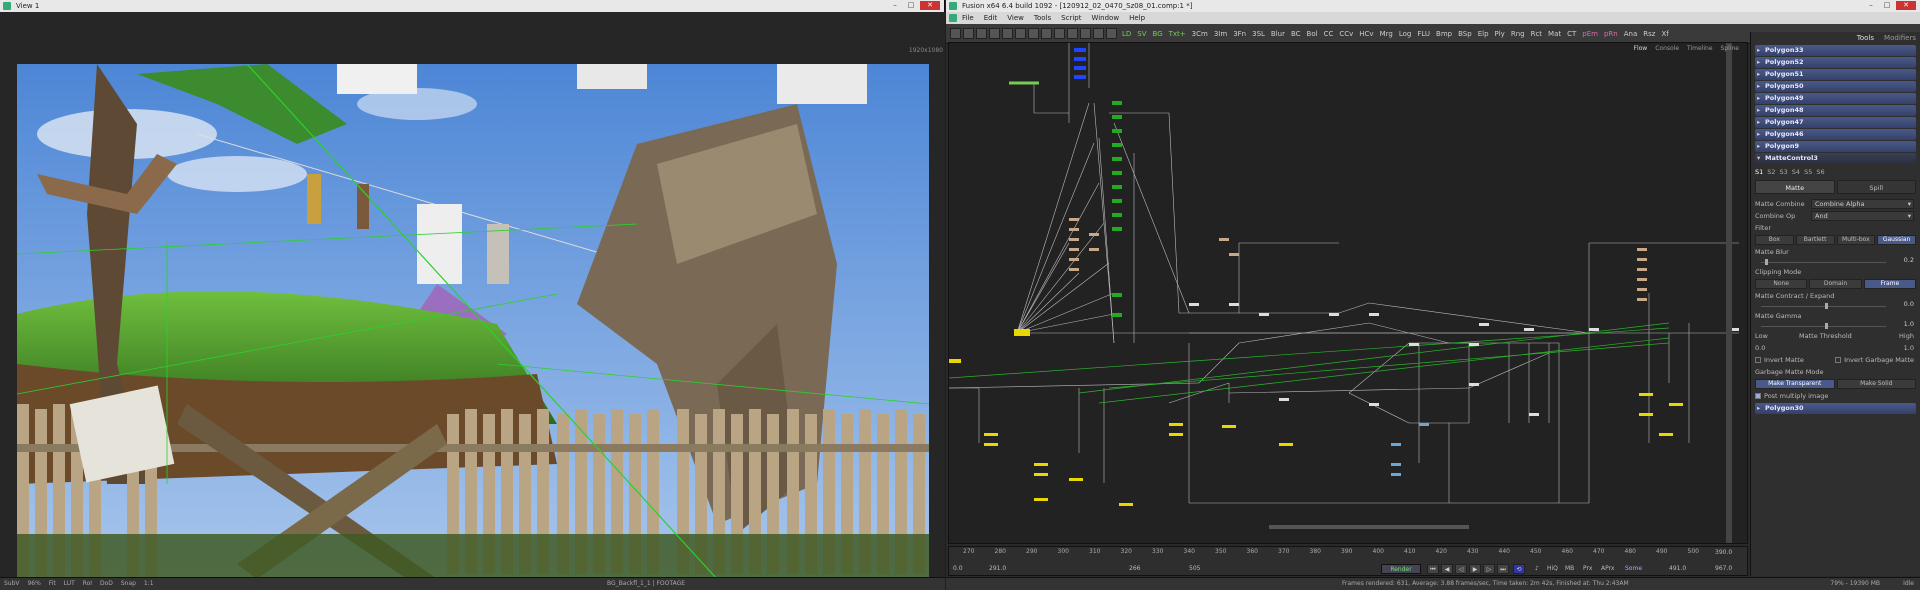 The height and width of the screenshot is (590, 1920). What do you see at coordinates (1346, 34) in the screenshot?
I see `tool-button: CCv` at bounding box center [1346, 34].